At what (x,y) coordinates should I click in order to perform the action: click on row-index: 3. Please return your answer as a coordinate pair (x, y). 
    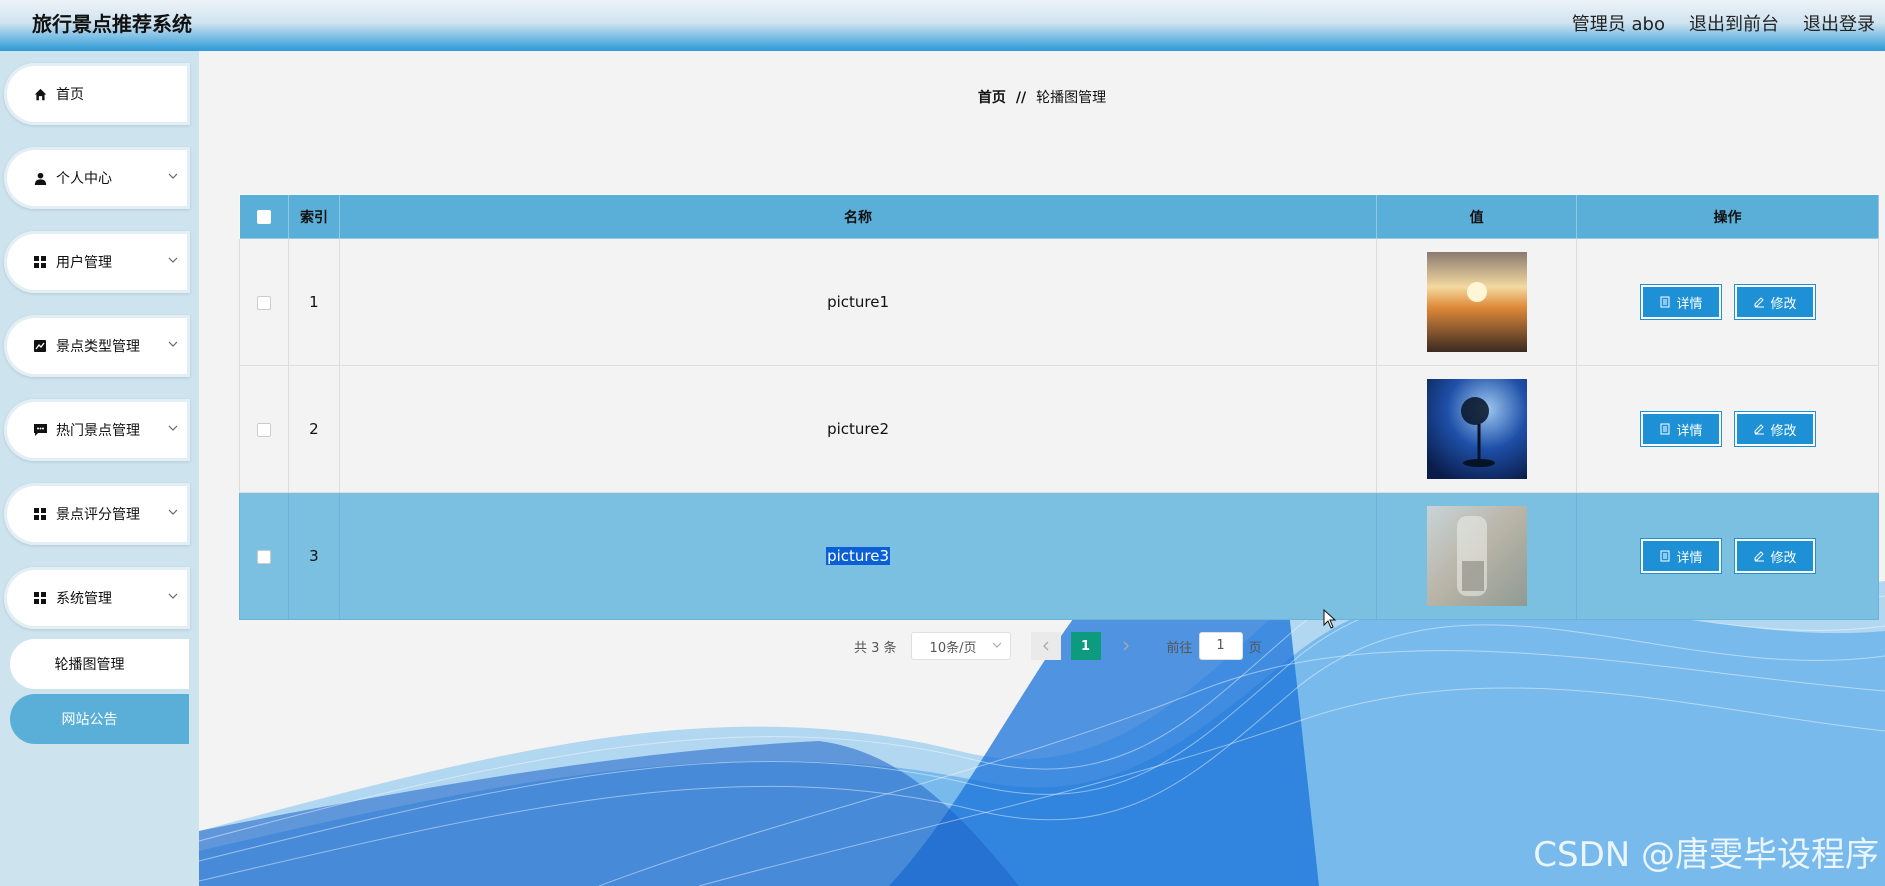
    Looking at the image, I should click on (313, 556).